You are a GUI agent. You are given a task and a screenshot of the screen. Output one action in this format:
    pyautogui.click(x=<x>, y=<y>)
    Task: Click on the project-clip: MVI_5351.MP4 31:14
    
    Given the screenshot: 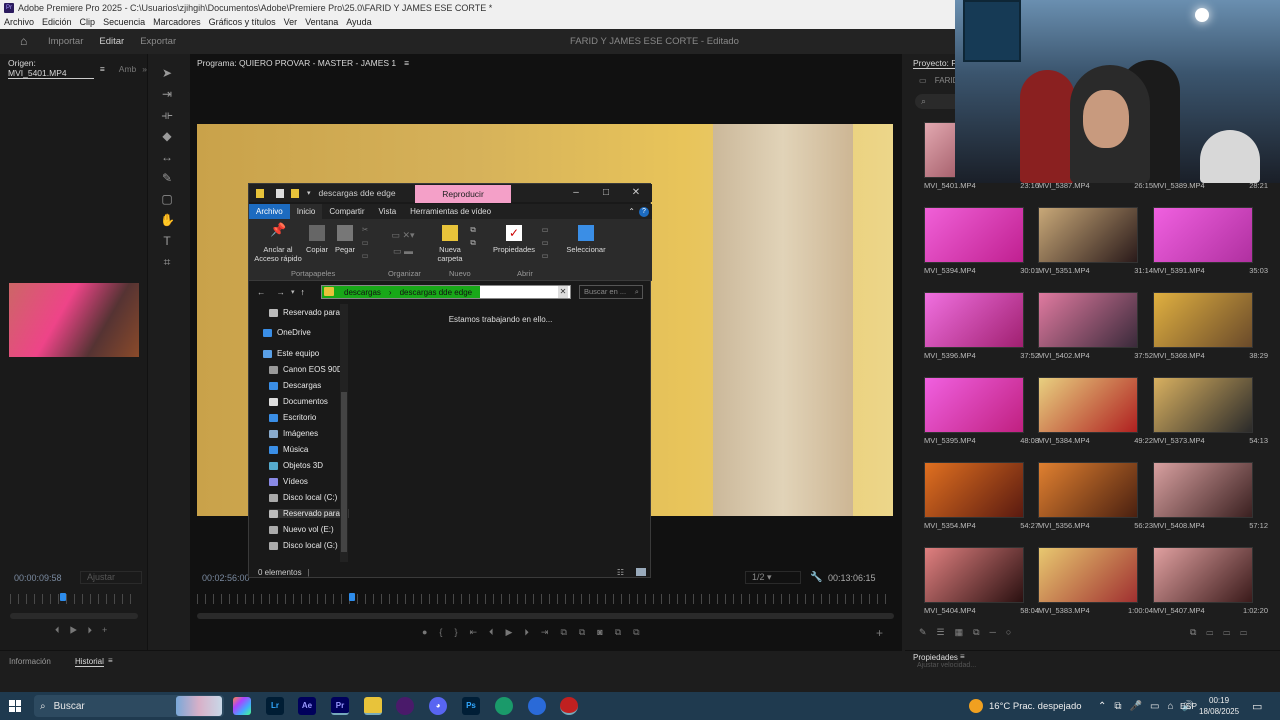 What is the action you would take?
    pyautogui.click(x=1095, y=241)
    